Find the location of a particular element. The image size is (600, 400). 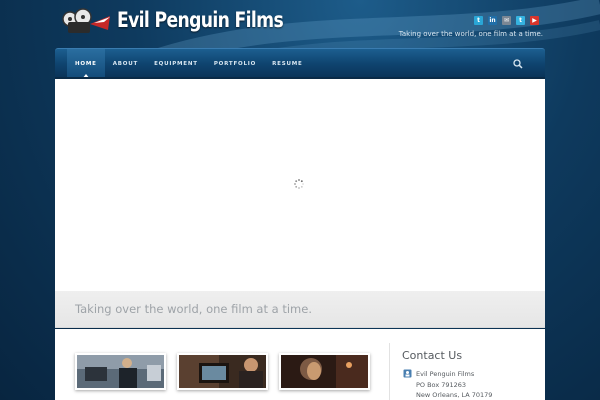

loading-spinner-icon is located at coordinates (299, 184).